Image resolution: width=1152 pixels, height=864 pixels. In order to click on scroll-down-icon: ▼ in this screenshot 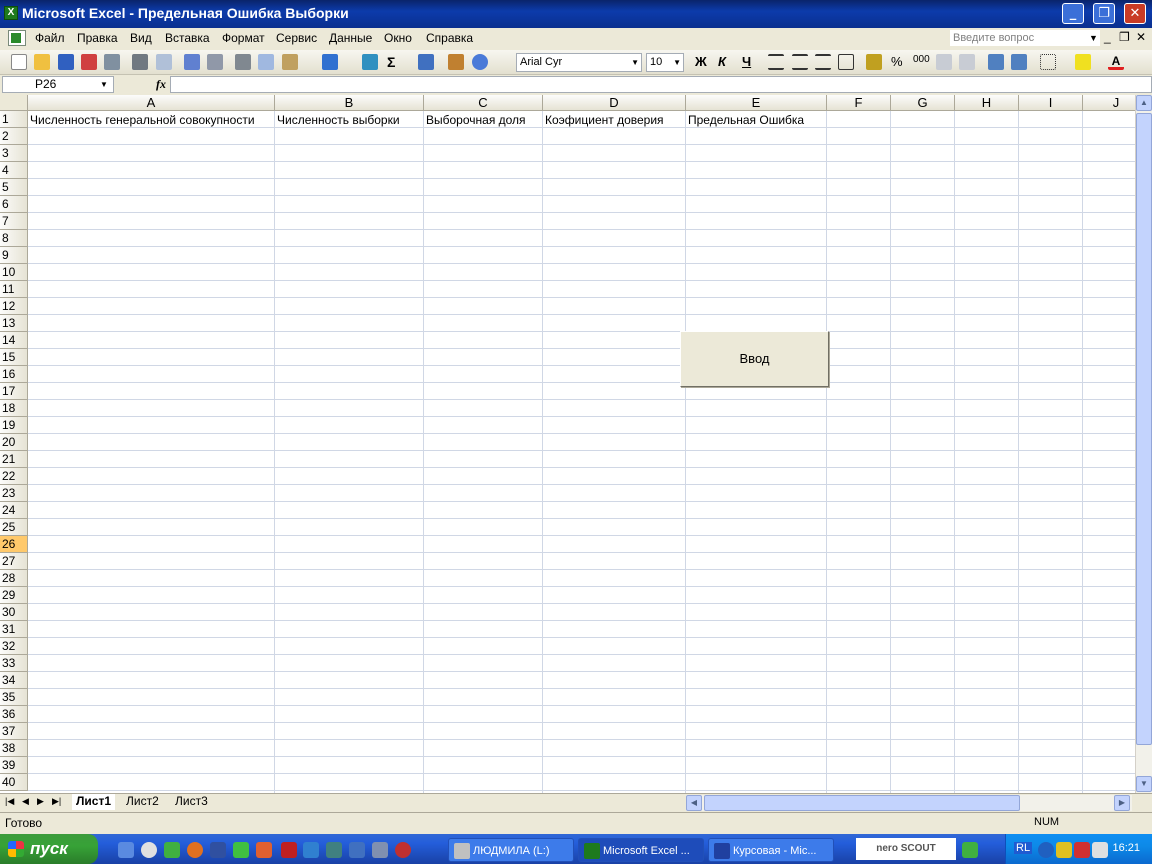, I will do `click(1144, 784)`.